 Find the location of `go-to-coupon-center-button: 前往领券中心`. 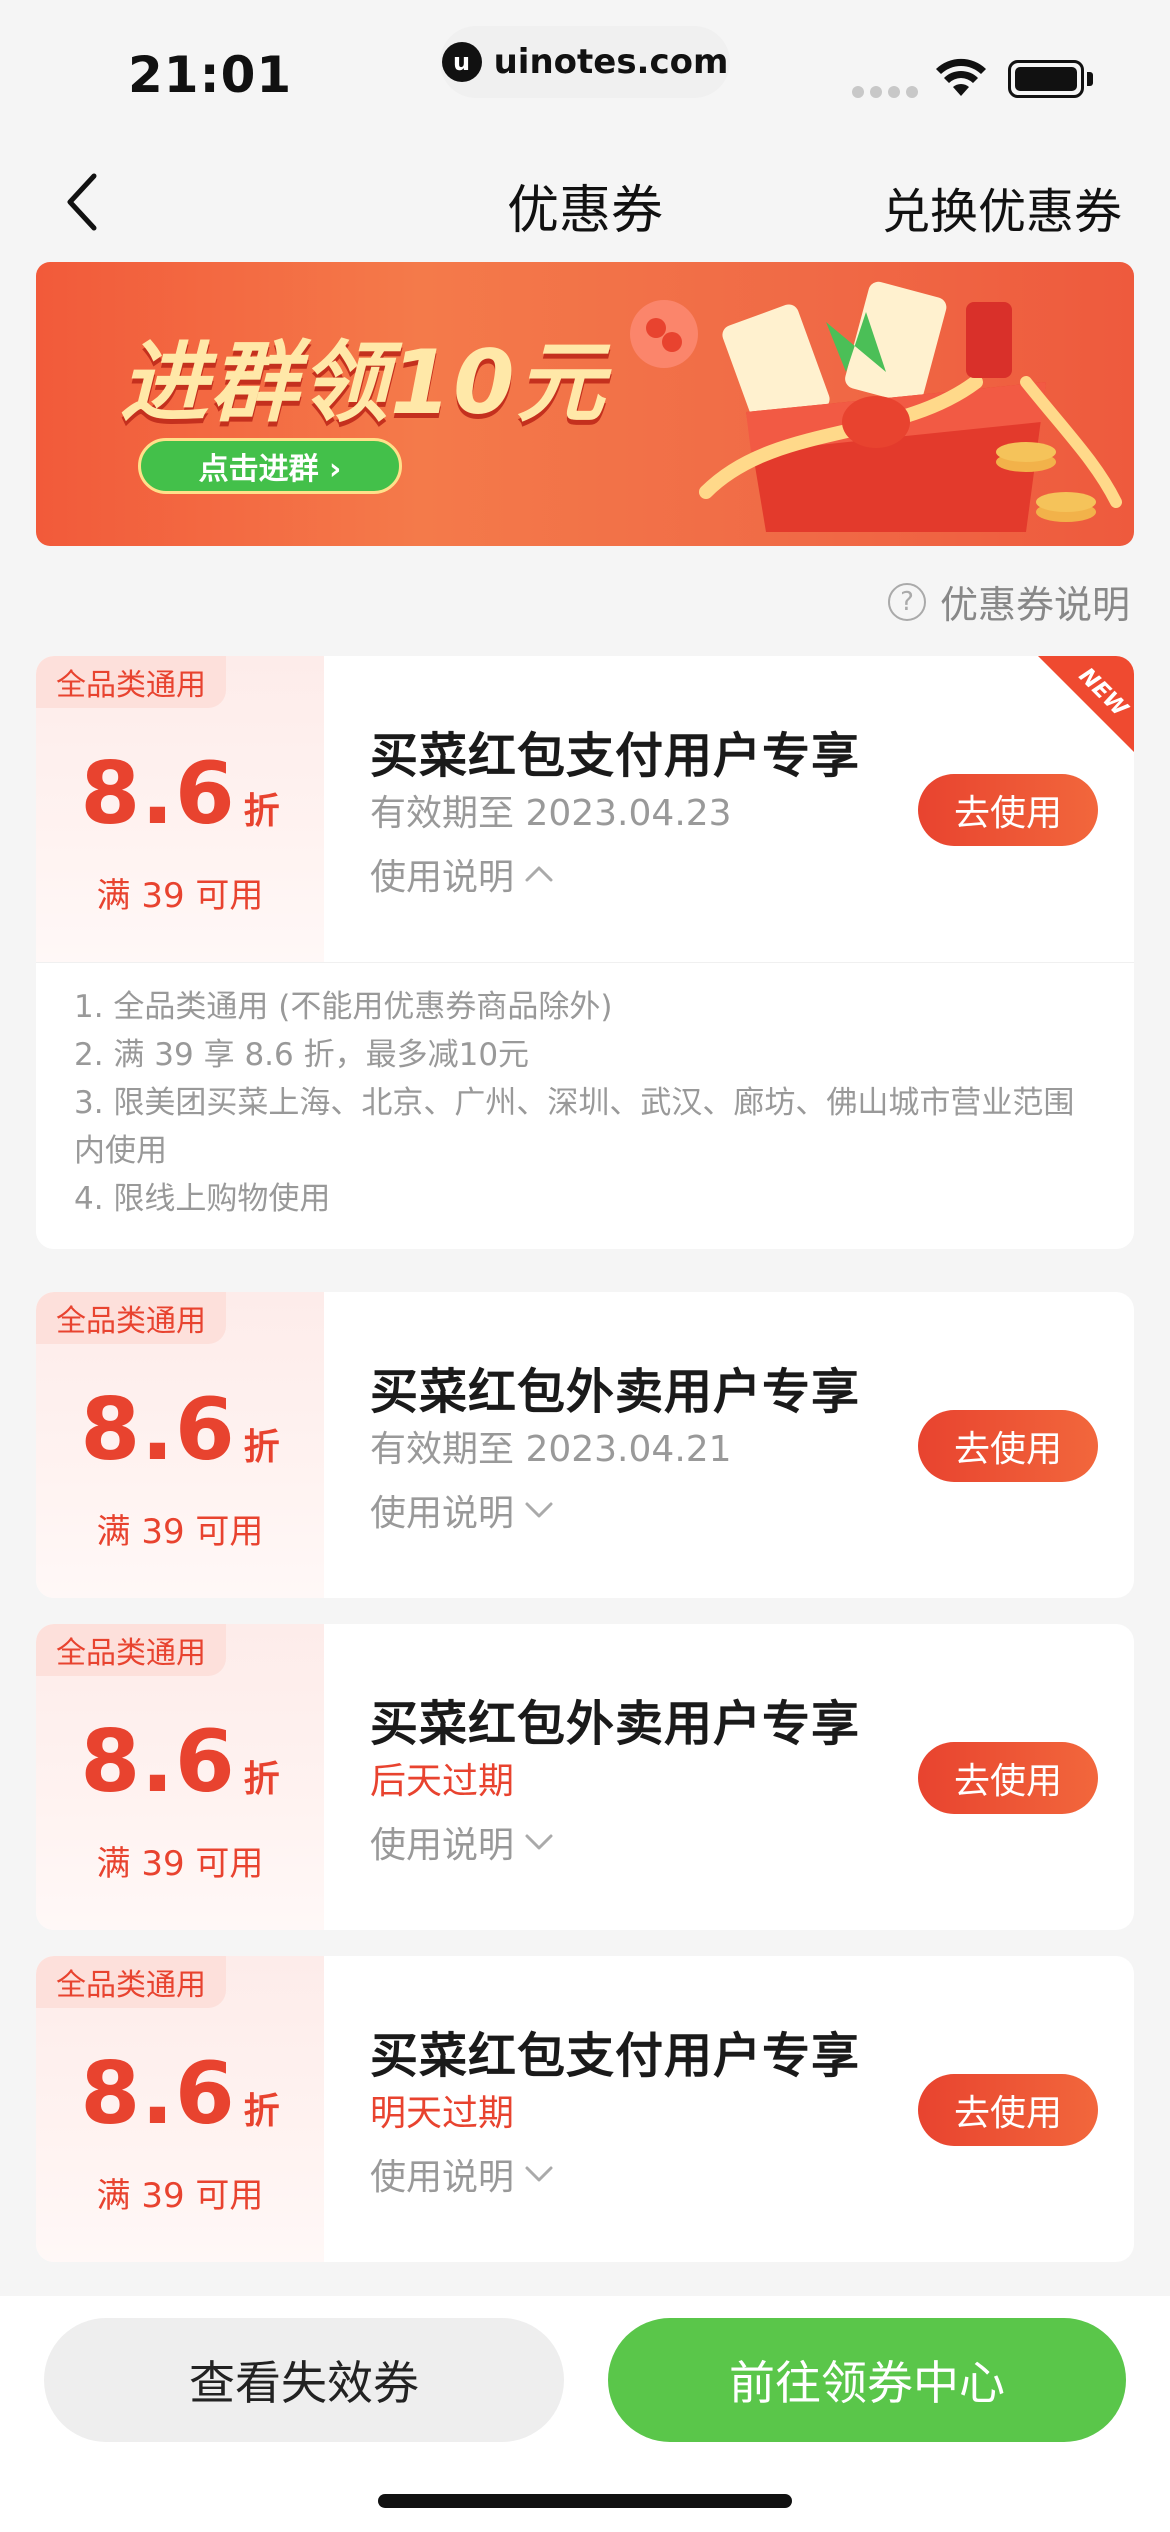

go-to-coupon-center-button: 前往领券中心 is located at coordinates (867, 2380).